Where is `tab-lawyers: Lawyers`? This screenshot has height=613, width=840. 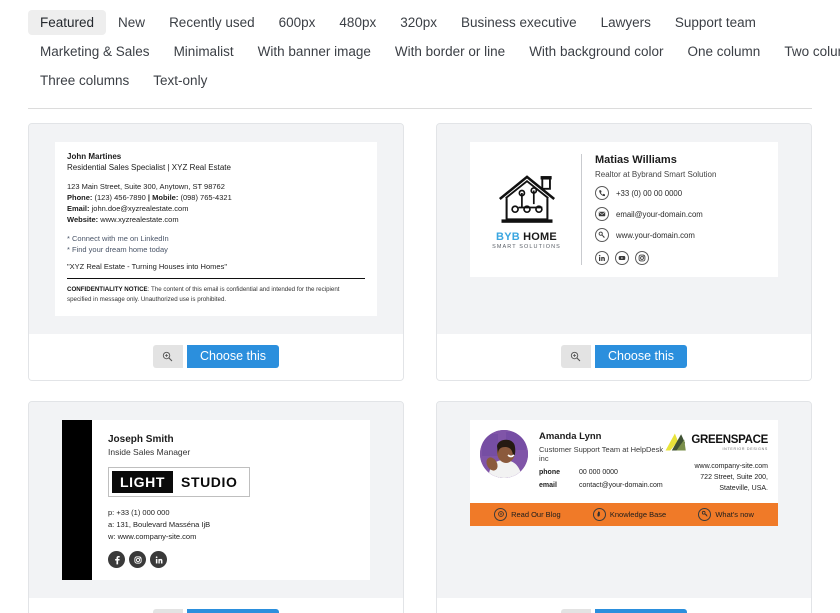
tab-lawyers: Lawyers is located at coordinates (626, 23).